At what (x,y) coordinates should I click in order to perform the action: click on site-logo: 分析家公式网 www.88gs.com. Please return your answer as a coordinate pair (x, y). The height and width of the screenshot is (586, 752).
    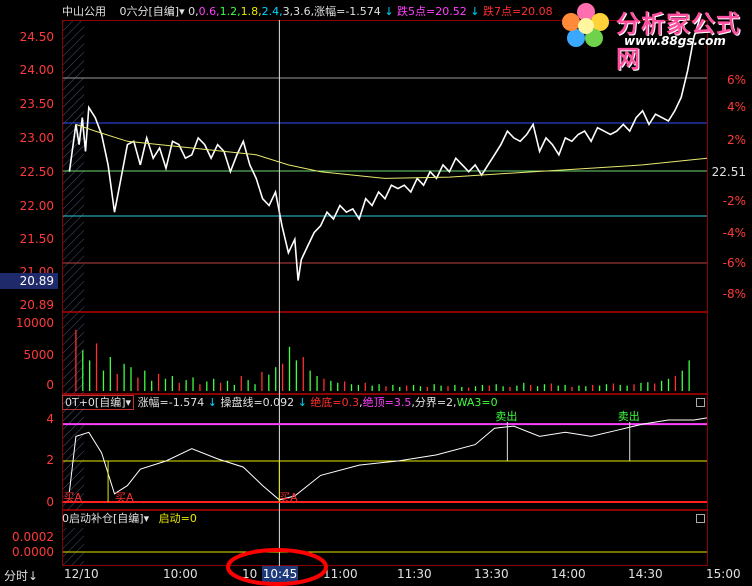
    Looking at the image, I should click on (656, 36).